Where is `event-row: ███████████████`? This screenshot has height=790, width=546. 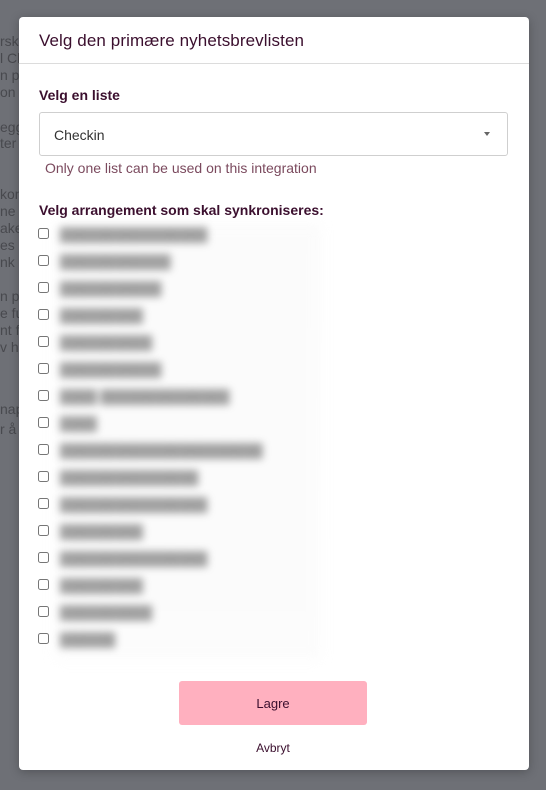 event-row: ███████████████ is located at coordinates (188, 478).